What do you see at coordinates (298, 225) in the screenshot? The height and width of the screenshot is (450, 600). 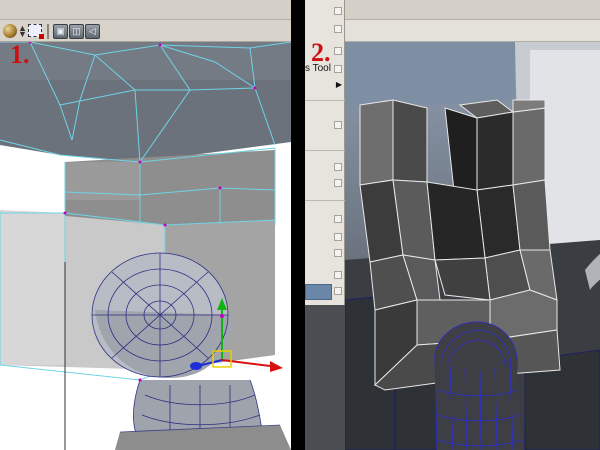 I see `panel-divider` at bounding box center [298, 225].